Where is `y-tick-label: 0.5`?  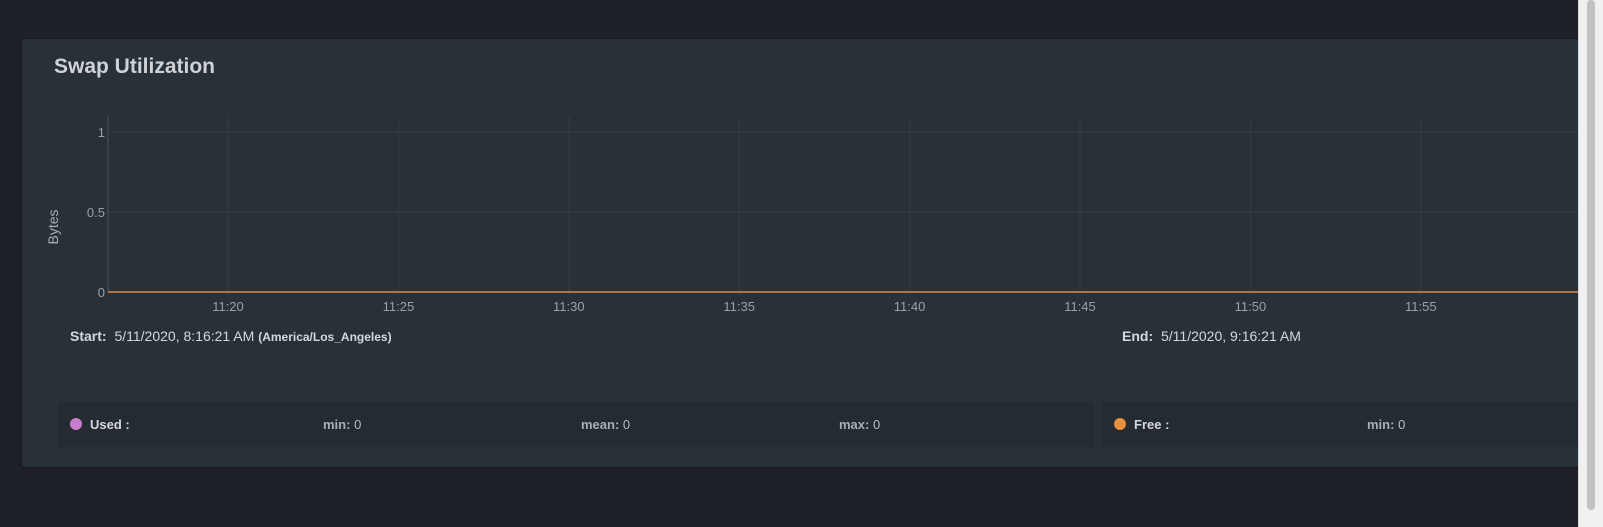
y-tick-label: 0.5 is located at coordinates (96, 212).